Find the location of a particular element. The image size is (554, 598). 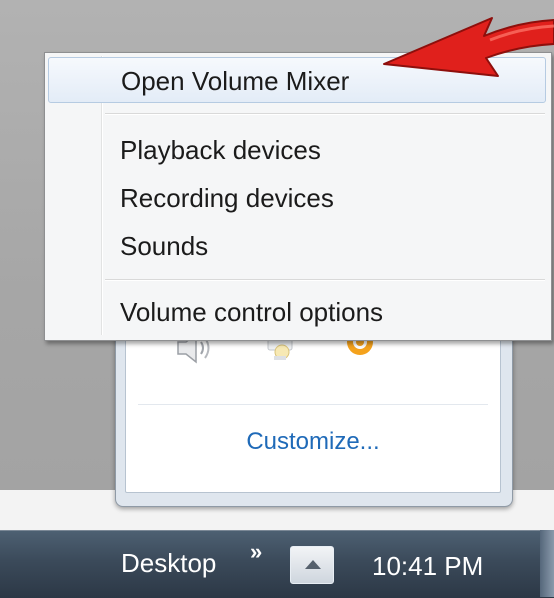

toolbar-chevron-icon: » is located at coordinates (256, 552).